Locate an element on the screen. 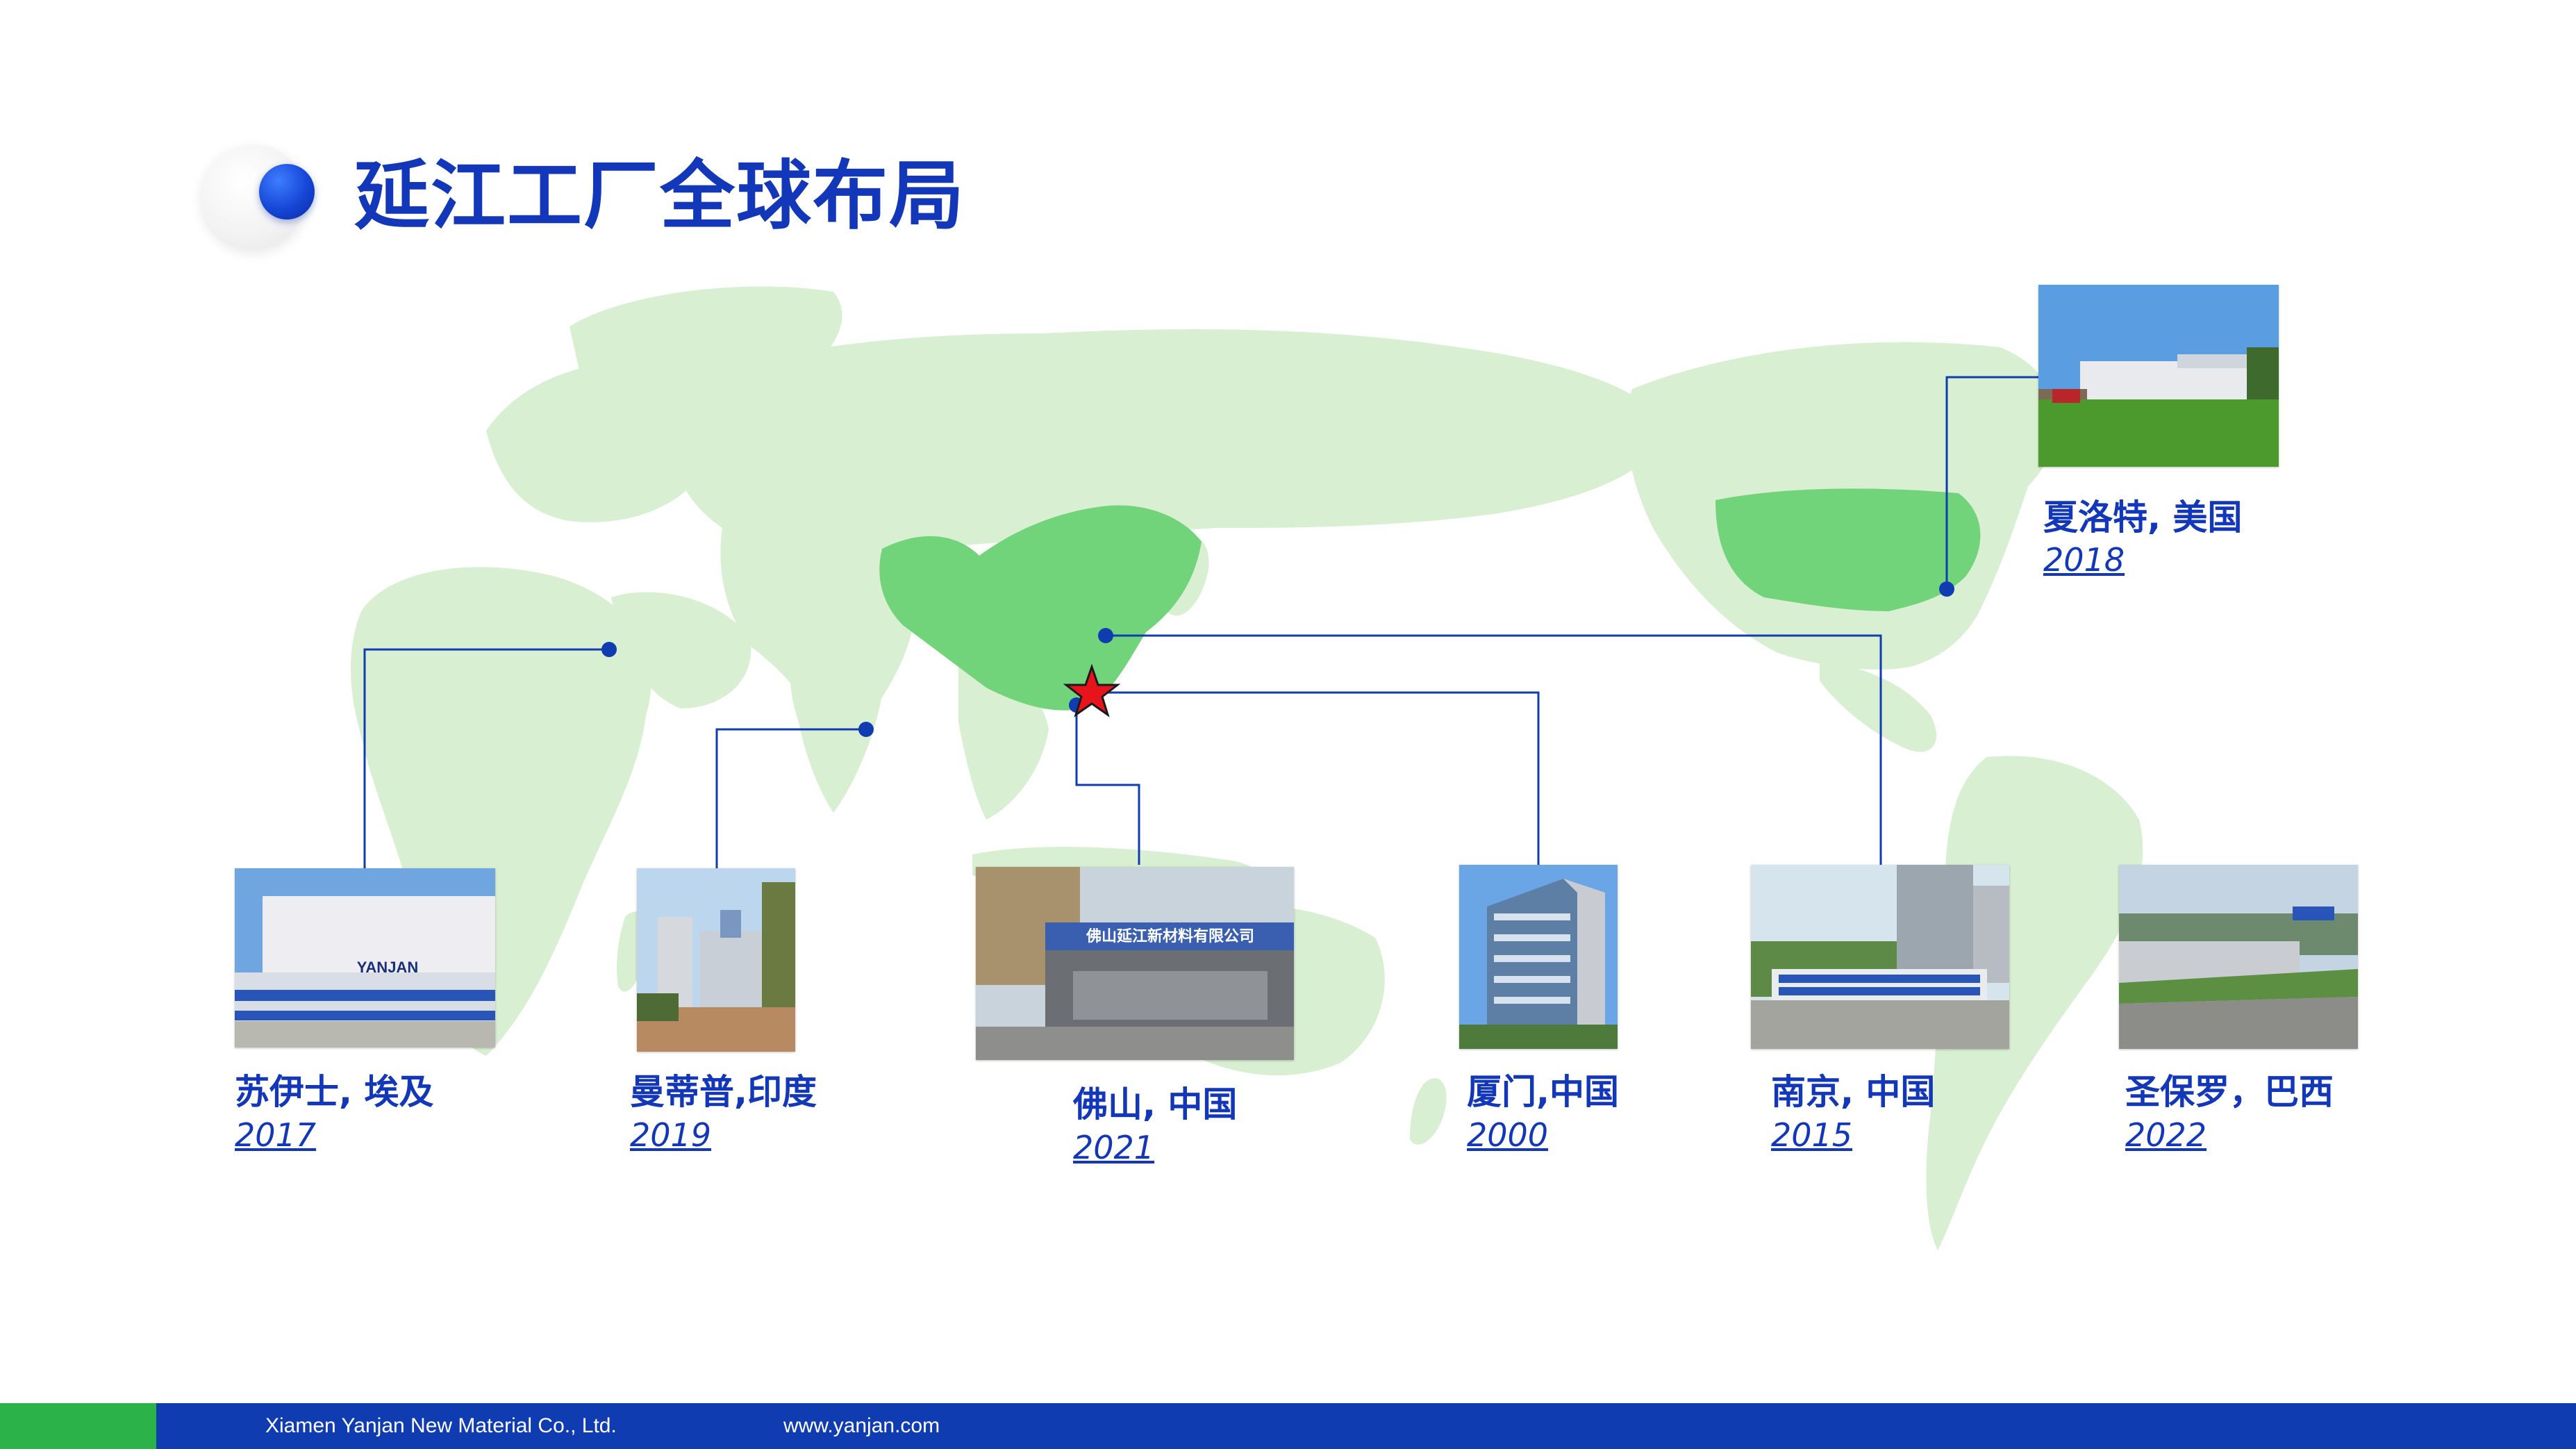  location-name-xiamen: 厦门,中国 is located at coordinates (1543, 1092).